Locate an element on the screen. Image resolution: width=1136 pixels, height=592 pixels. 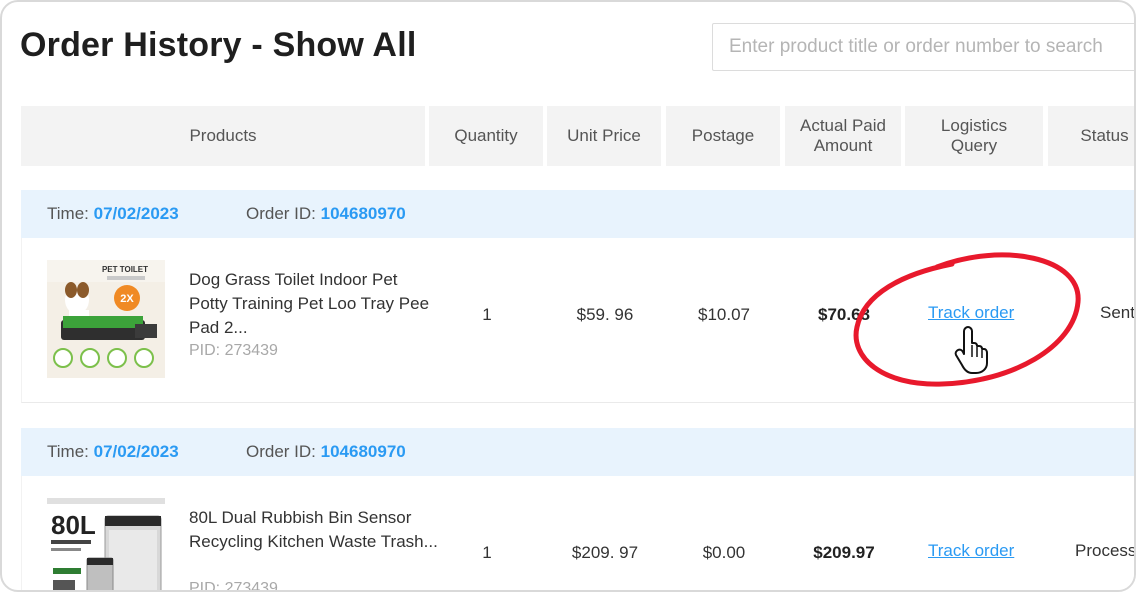
order-paid-amount: $70.68 is located at coordinates (844, 314).